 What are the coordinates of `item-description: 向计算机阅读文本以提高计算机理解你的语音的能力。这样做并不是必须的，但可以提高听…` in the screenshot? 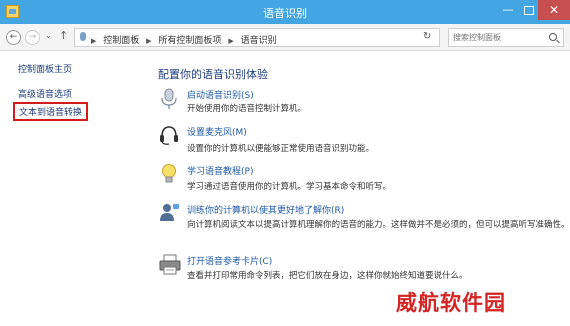 It's located at (378, 225).